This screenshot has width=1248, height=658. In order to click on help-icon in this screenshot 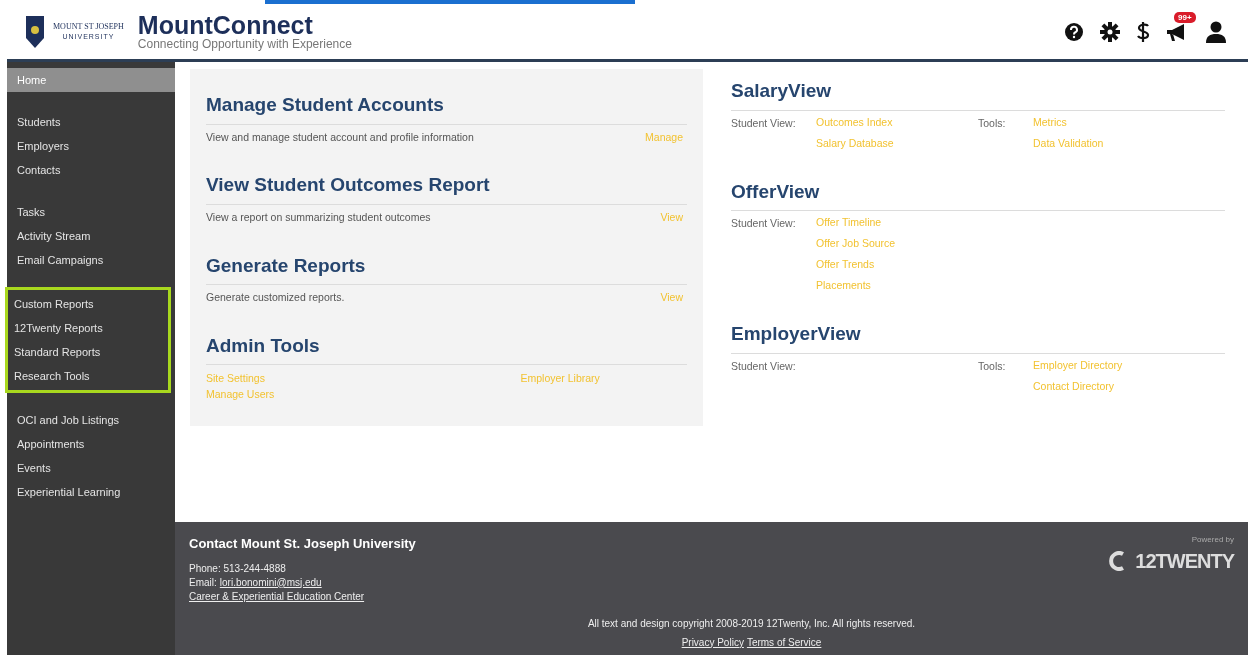, I will do `click(1074, 31)`.